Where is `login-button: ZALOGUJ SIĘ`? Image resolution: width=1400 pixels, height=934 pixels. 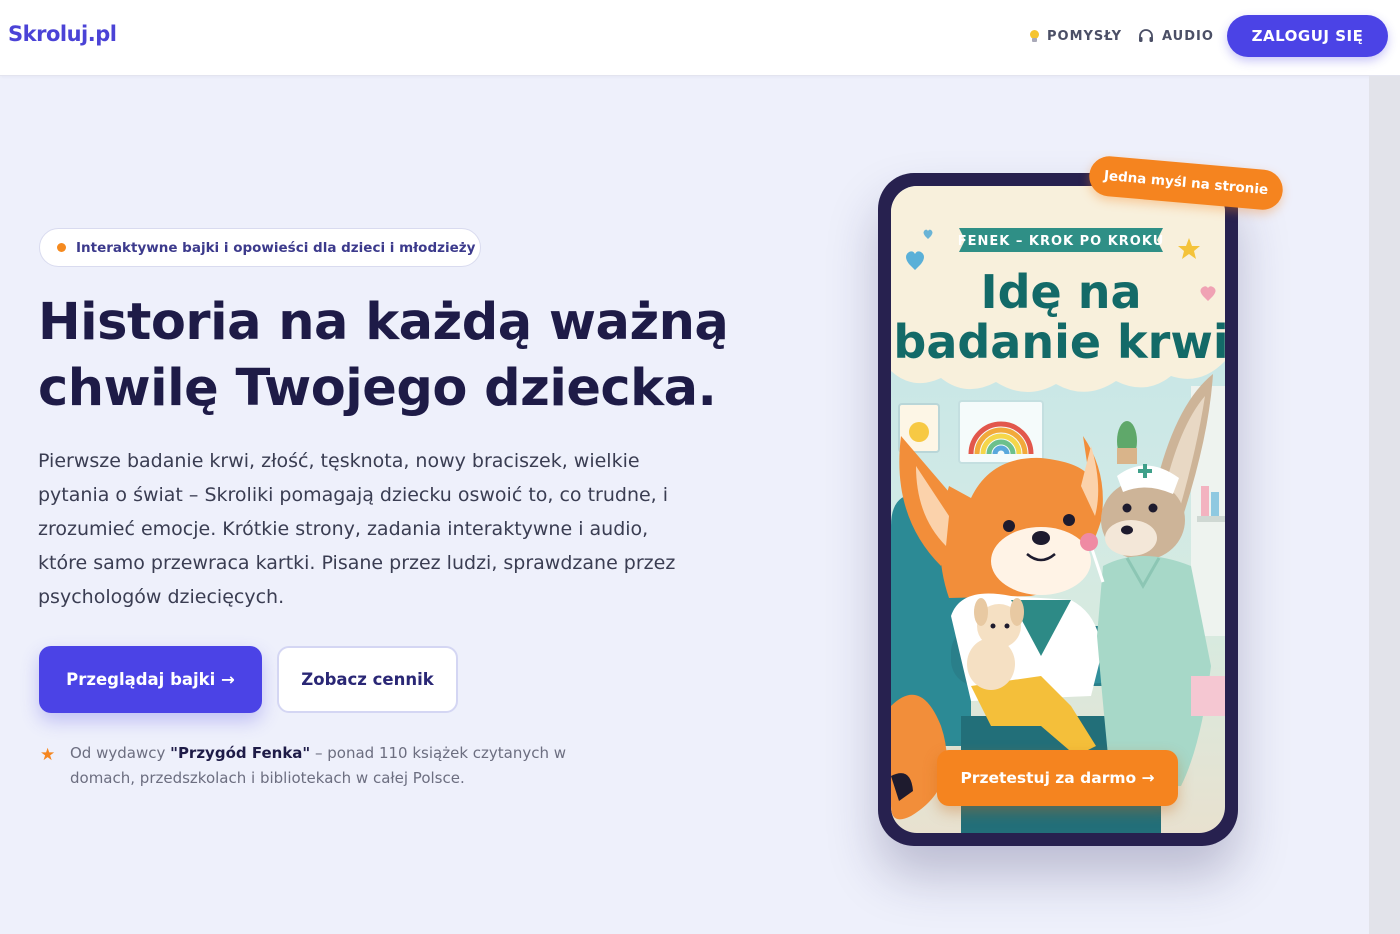
login-button: ZALOGUJ SIĘ is located at coordinates (1307, 36).